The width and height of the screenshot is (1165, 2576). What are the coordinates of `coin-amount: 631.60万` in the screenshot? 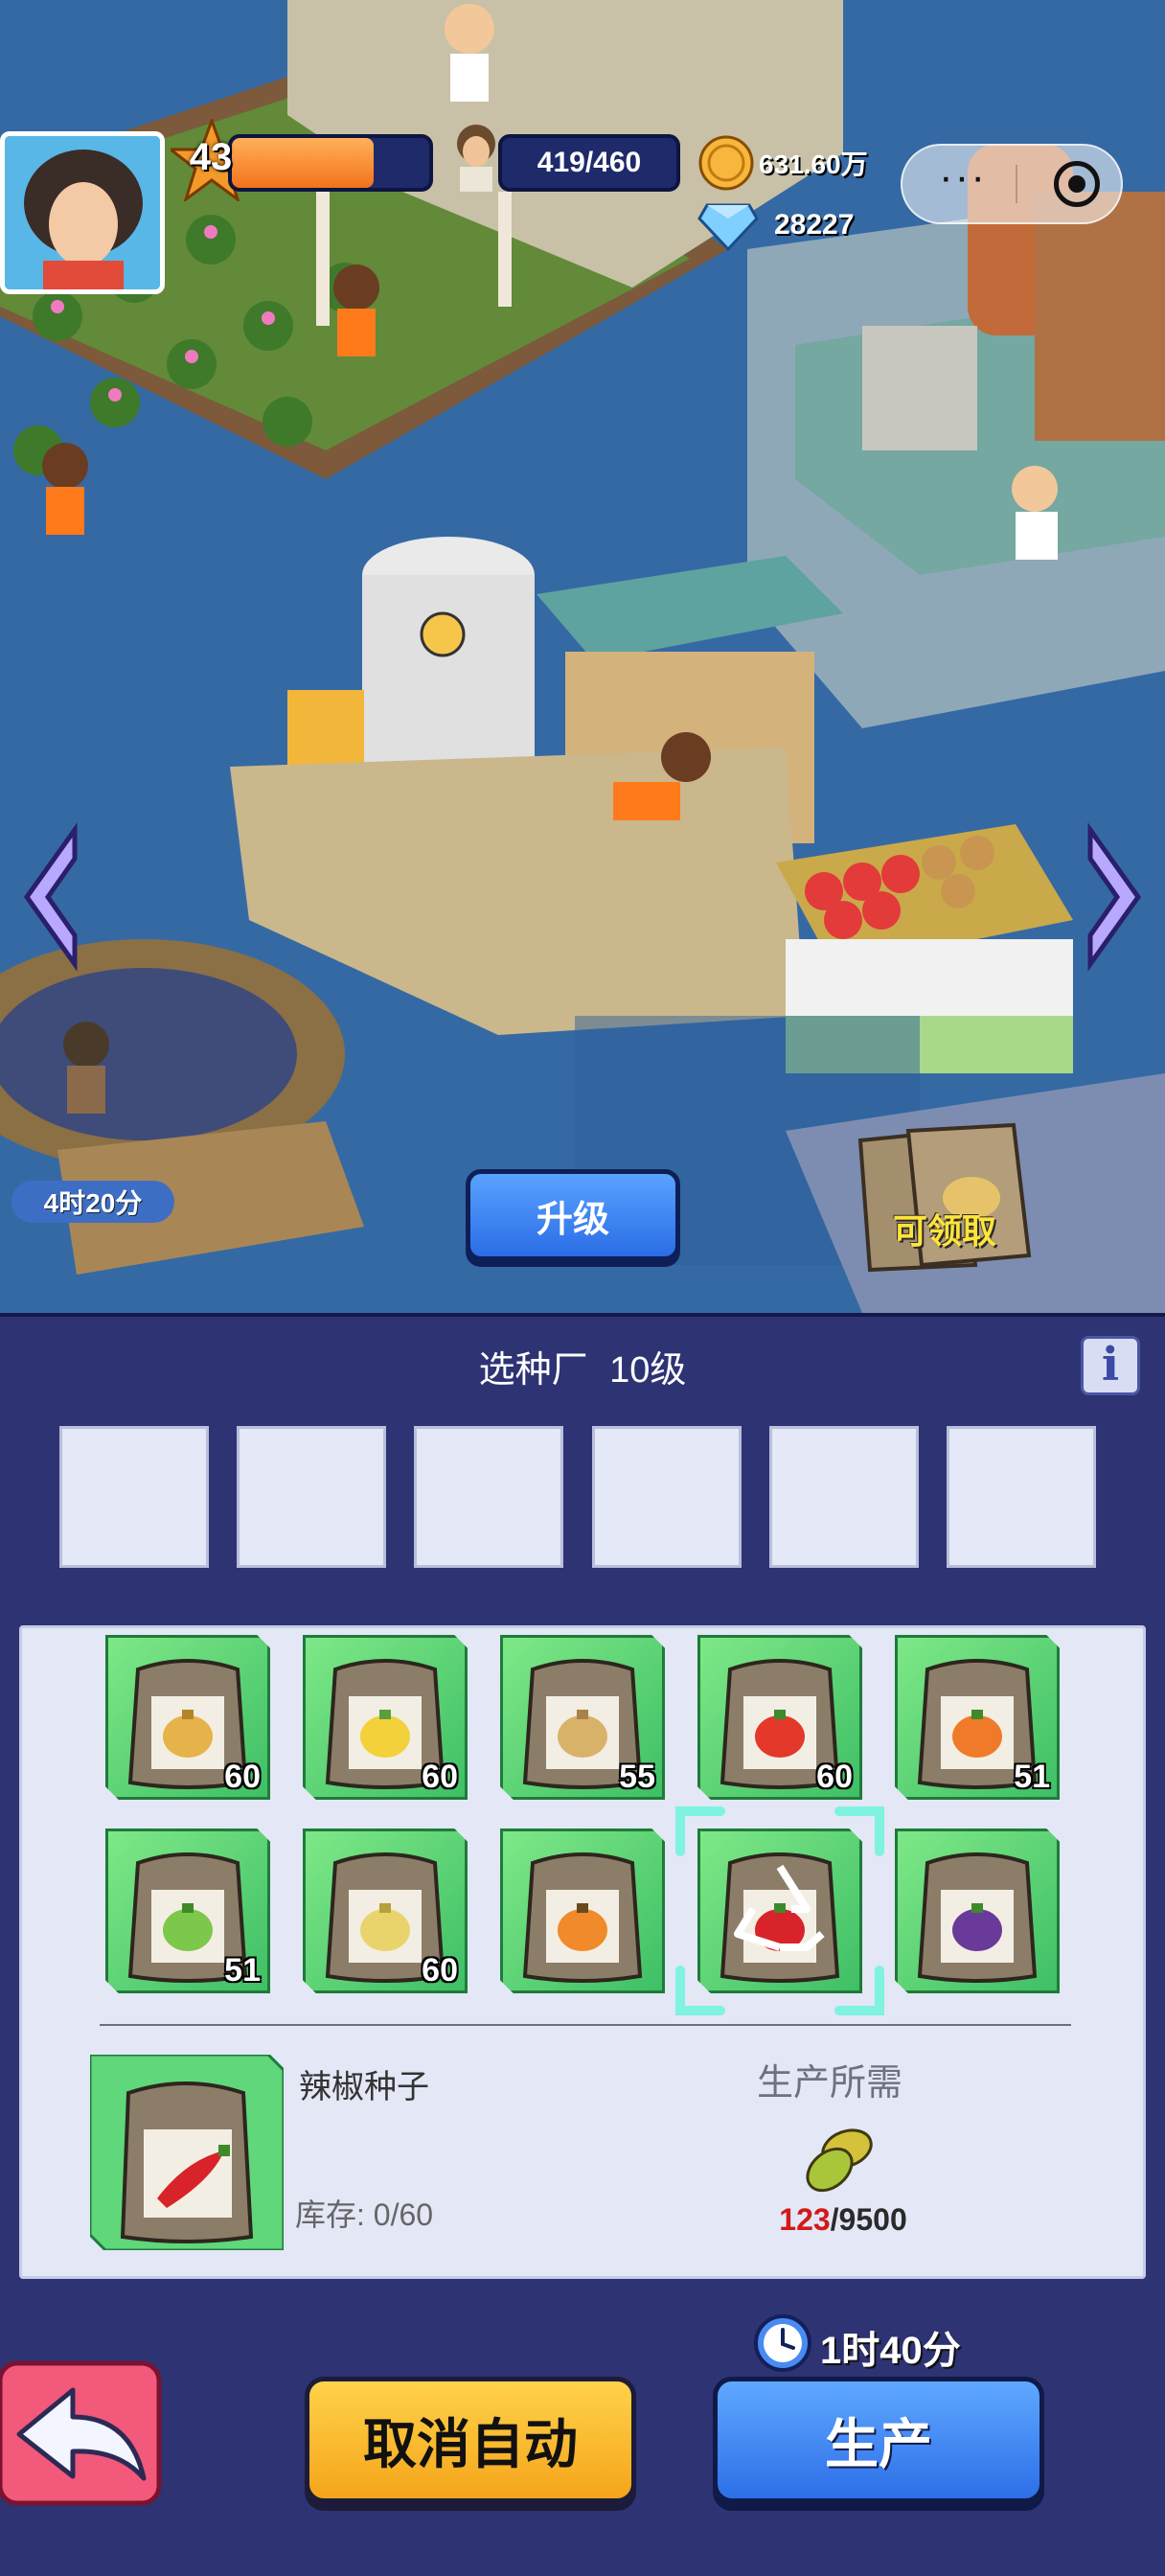 It's located at (813, 164).